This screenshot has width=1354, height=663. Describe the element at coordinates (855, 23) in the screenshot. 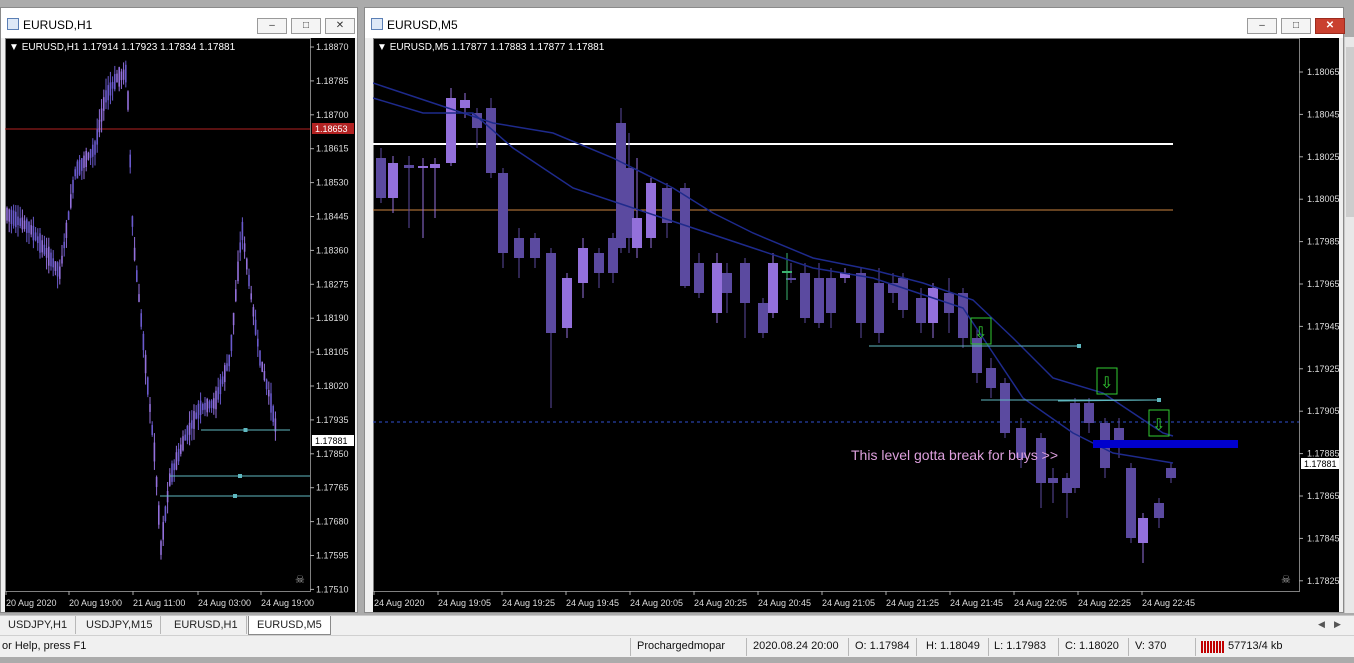

I see `title-bar: EURUSD,M5 – □ ✕` at that location.